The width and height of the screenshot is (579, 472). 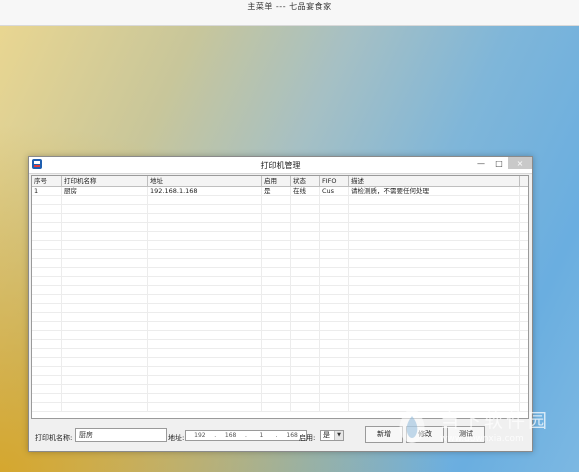 I want to click on column-header-desc: 描述, so click(x=434, y=181).